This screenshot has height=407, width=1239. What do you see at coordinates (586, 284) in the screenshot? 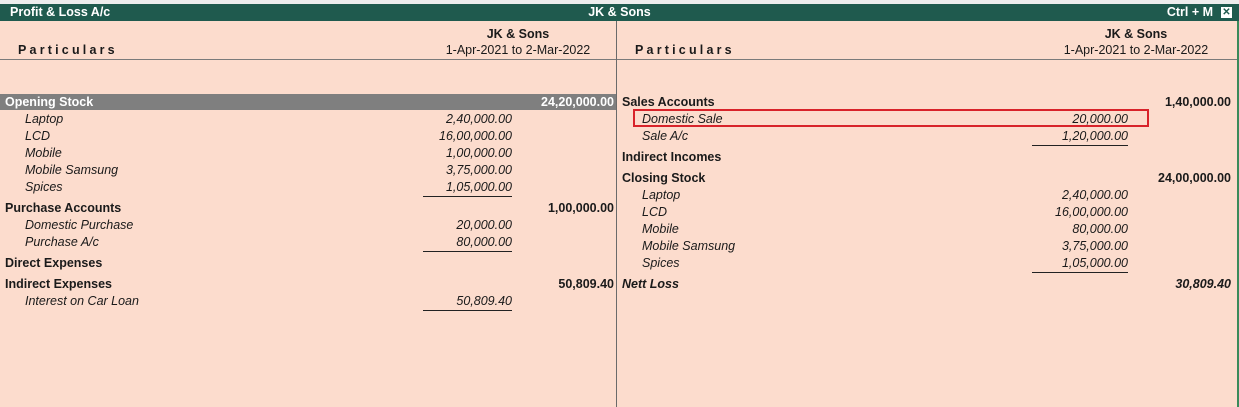
I see `indirect-expenses-total: 50,809.40` at bounding box center [586, 284].